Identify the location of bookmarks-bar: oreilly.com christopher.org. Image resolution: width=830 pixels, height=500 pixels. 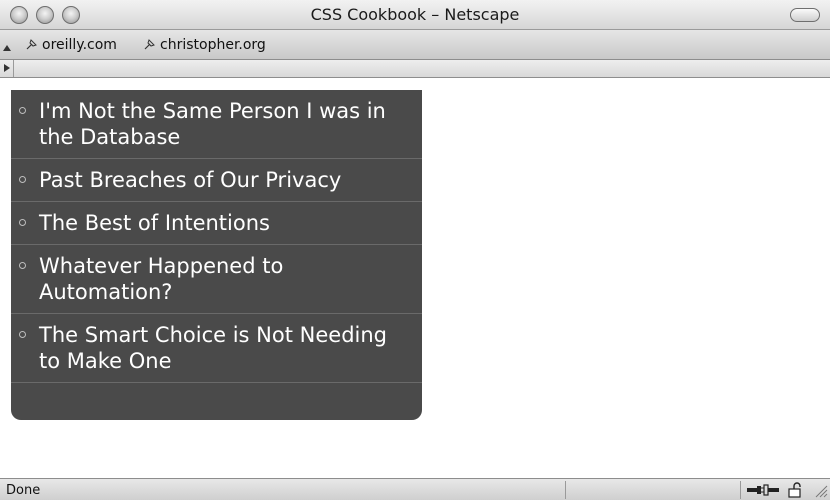
(415, 45).